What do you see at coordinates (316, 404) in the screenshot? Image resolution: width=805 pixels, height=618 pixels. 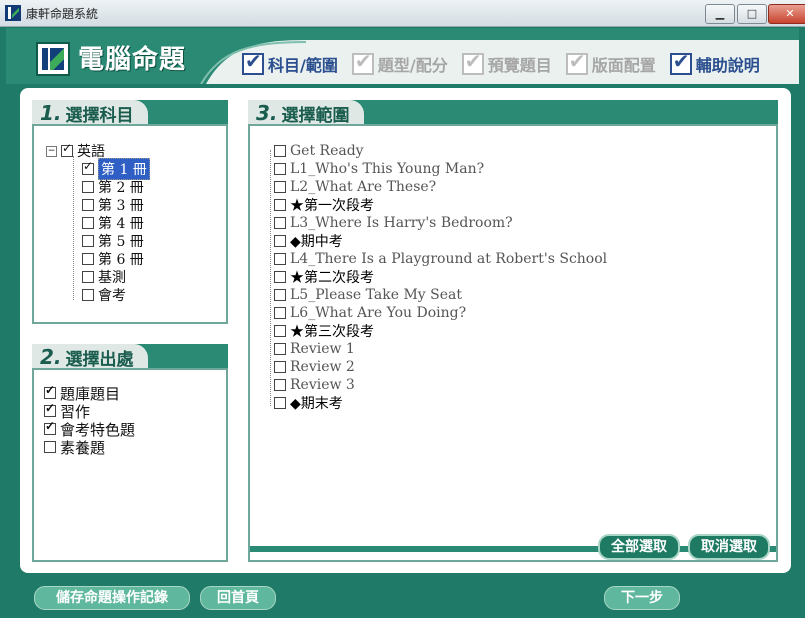 I see `range-label: ◆期末考` at bounding box center [316, 404].